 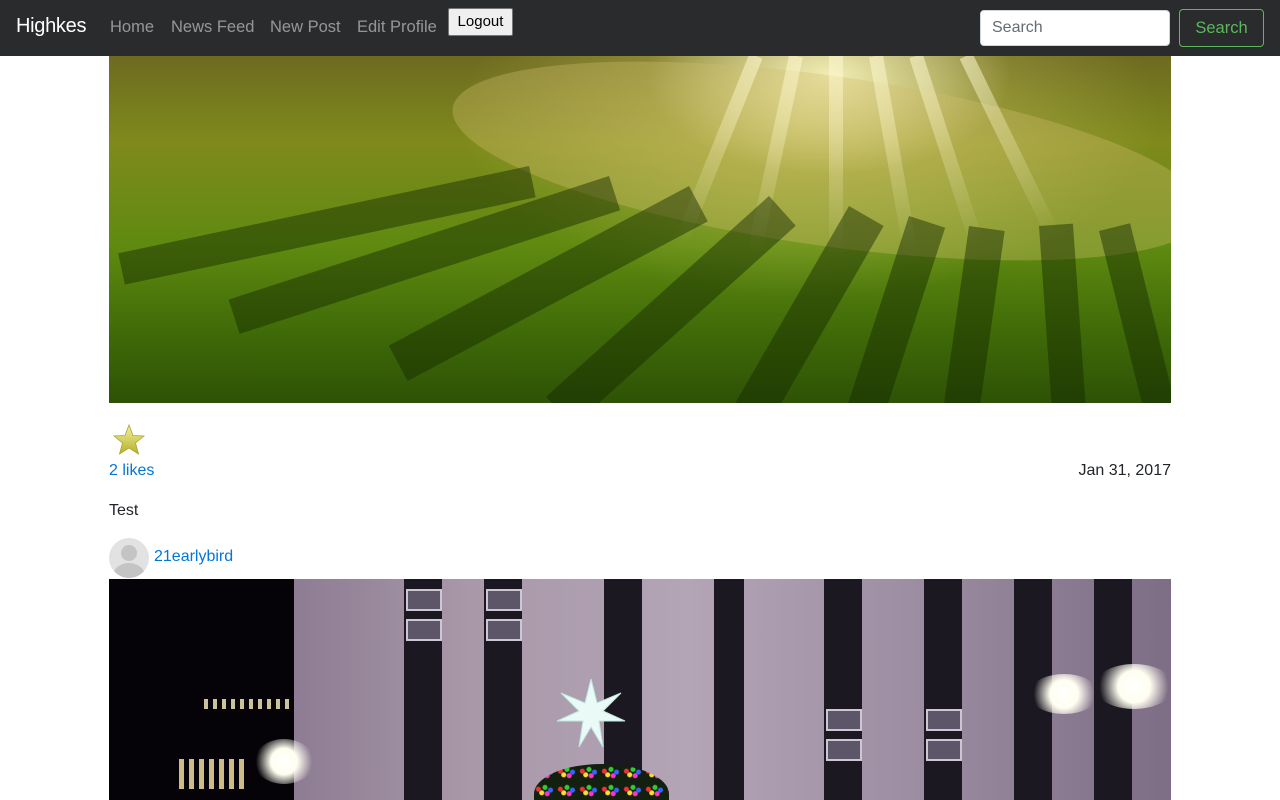 What do you see at coordinates (1075, 28) in the screenshot?
I see `search-input` at bounding box center [1075, 28].